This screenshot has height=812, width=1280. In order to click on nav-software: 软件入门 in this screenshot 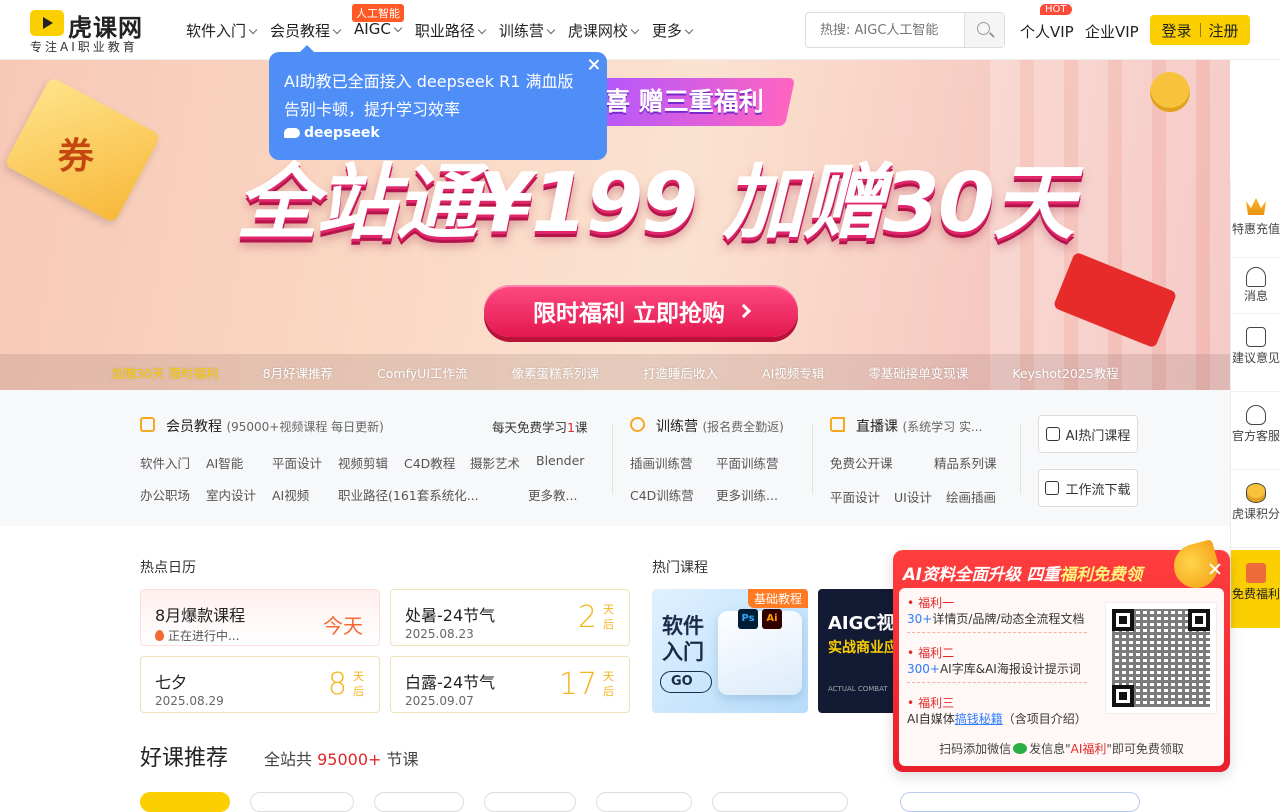, I will do `click(222, 30)`.